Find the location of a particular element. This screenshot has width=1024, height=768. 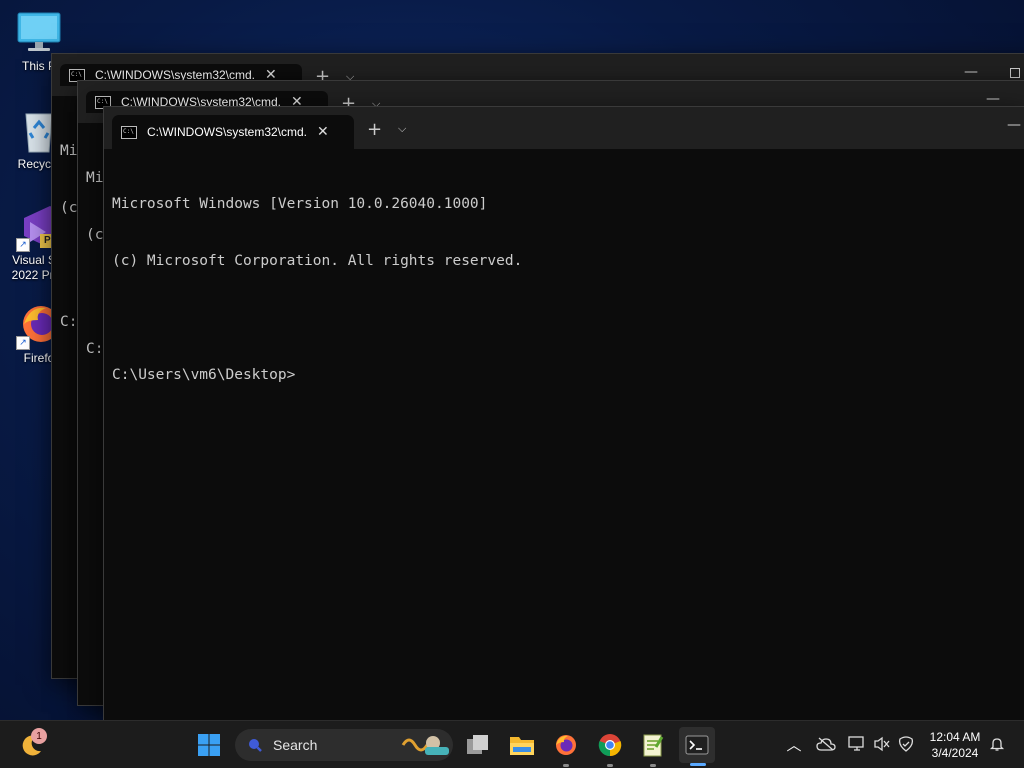

search-icon is located at coordinates (255, 745).